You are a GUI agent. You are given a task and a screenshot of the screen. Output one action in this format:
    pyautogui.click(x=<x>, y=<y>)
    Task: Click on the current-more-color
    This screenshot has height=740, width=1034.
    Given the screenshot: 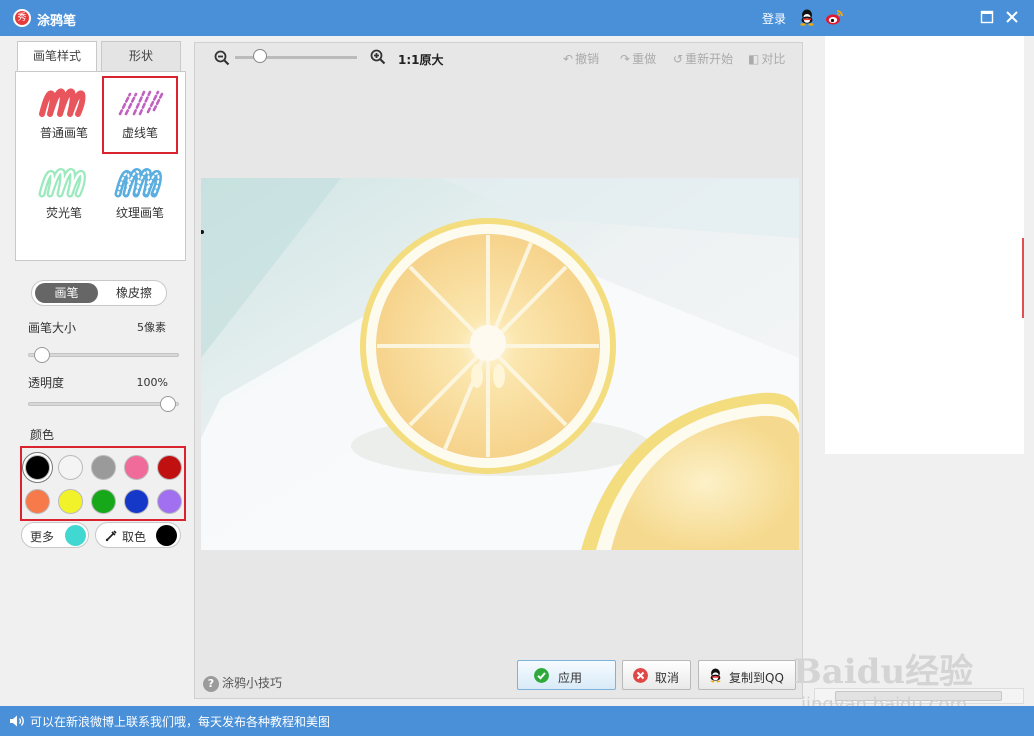 What is the action you would take?
    pyautogui.click(x=75, y=535)
    